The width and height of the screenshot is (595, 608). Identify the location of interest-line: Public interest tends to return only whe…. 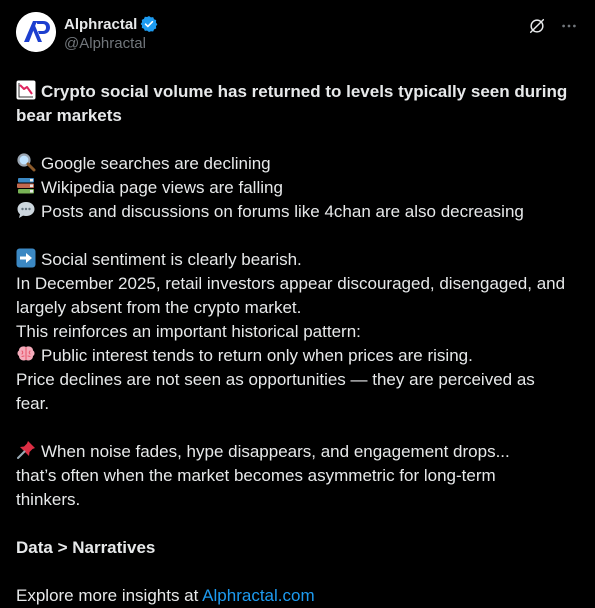
(297, 356).